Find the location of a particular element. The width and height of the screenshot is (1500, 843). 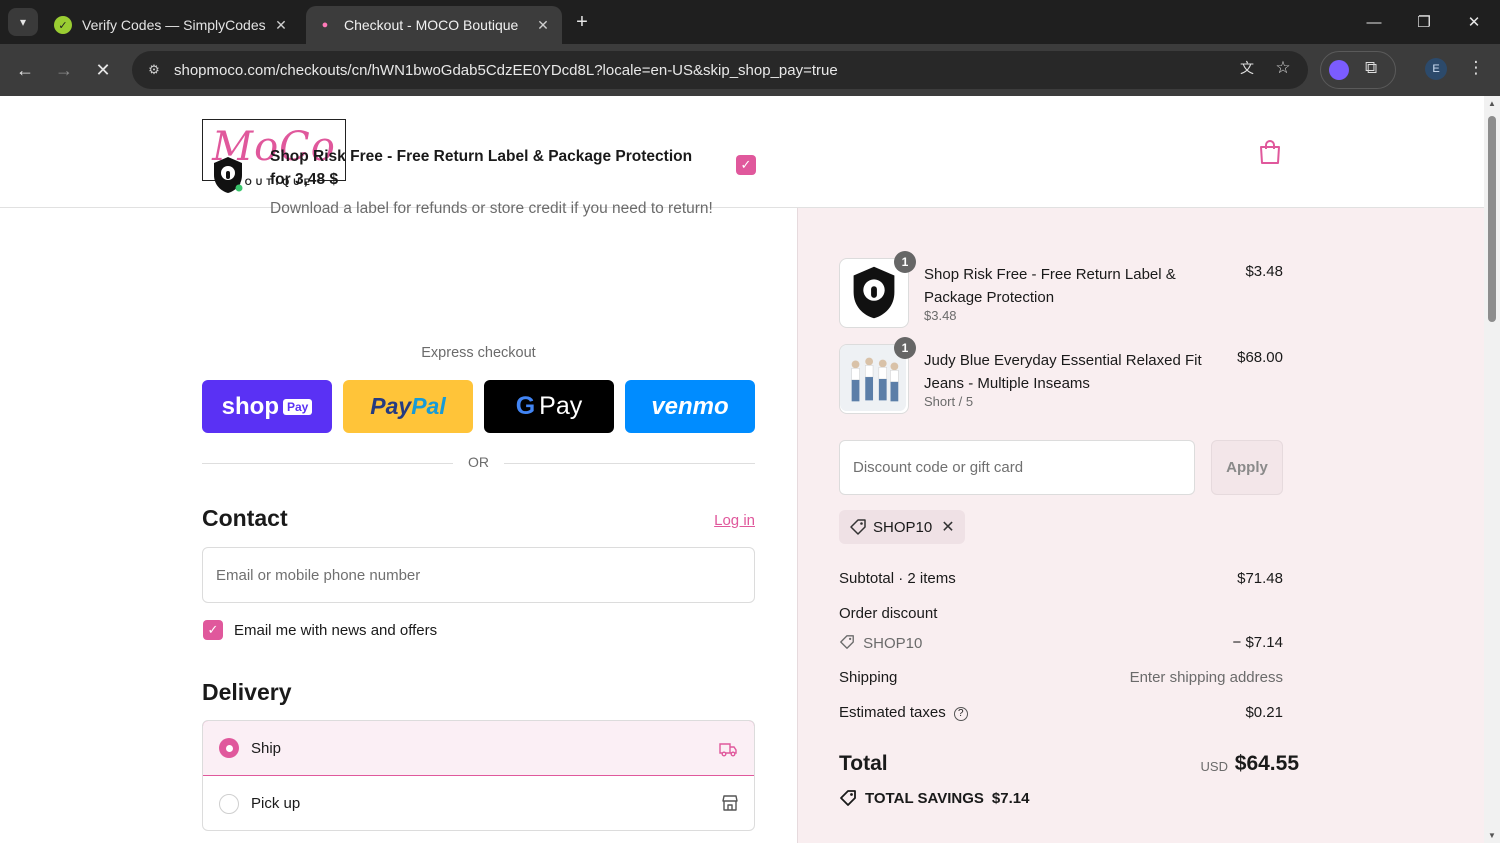

ship-radio is located at coordinates (229, 748).